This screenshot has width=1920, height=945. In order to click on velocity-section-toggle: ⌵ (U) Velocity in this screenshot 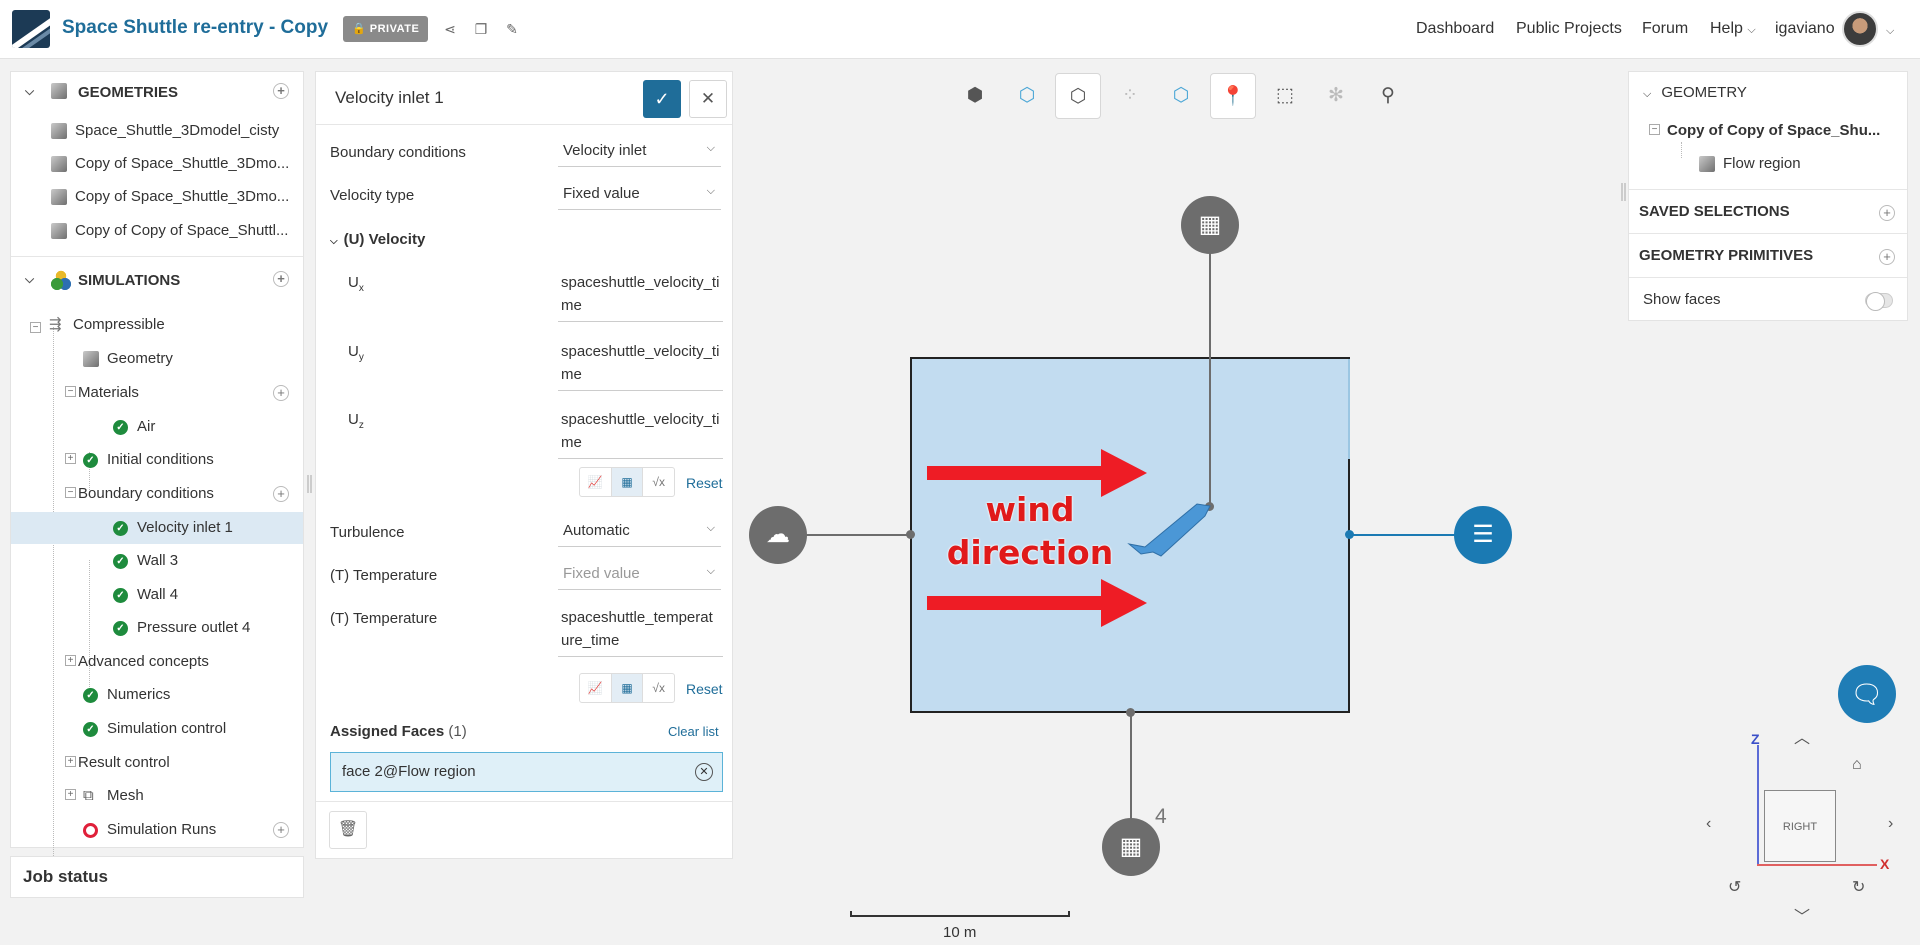, I will do `click(377, 239)`.